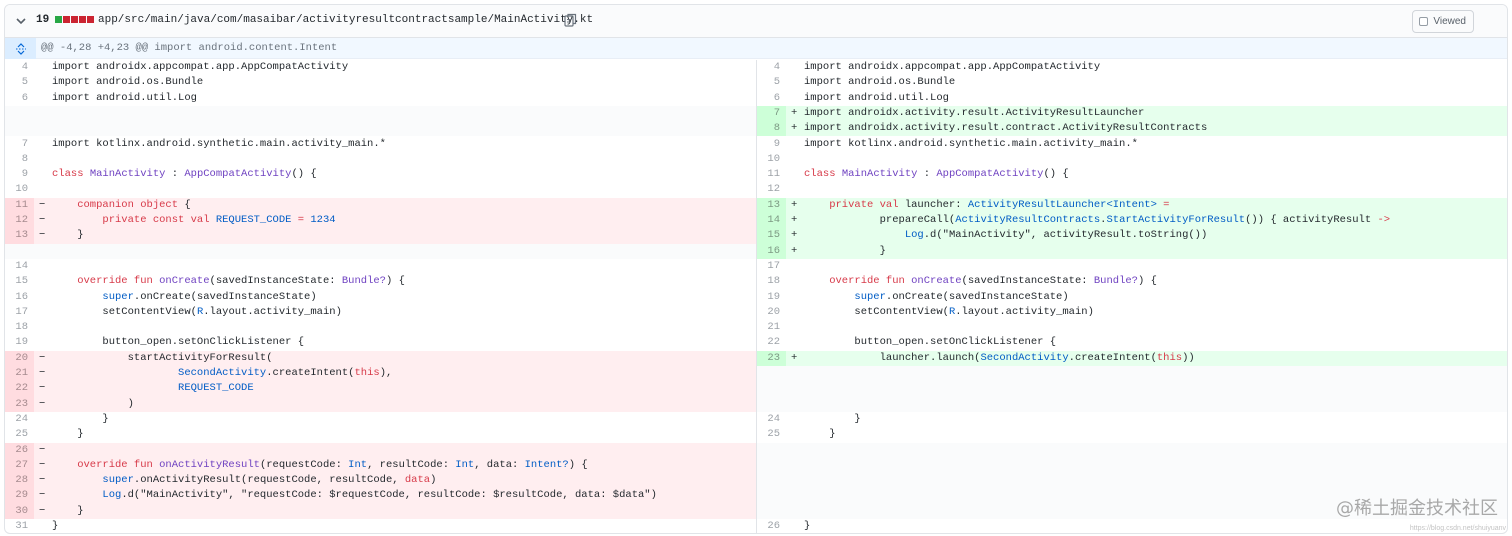 The width and height of the screenshot is (1512, 536). What do you see at coordinates (55, 526) in the screenshot?
I see `code-token: }` at bounding box center [55, 526].